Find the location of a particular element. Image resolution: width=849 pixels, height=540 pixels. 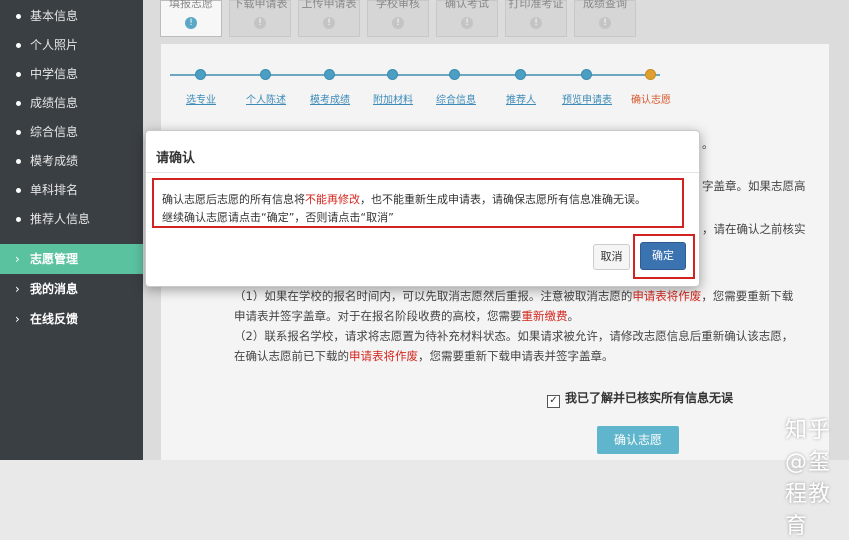

agree-label: 我已了解并已核实所有信息无误 is located at coordinates (649, 398).